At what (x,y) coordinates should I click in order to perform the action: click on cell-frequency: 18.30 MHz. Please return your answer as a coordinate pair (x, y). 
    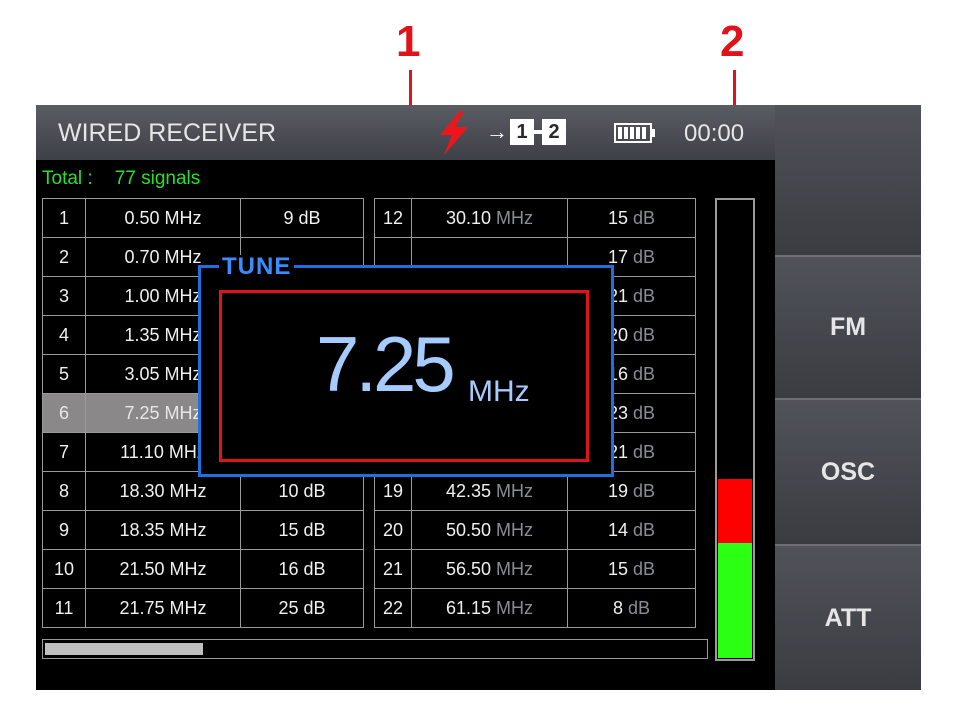
    Looking at the image, I should click on (163, 491).